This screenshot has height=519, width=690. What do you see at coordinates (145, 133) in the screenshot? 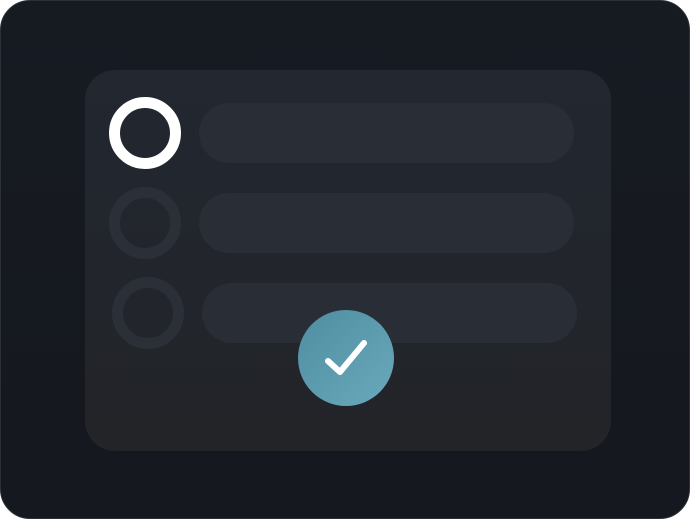
I see `radio-button-selected` at bounding box center [145, 133].